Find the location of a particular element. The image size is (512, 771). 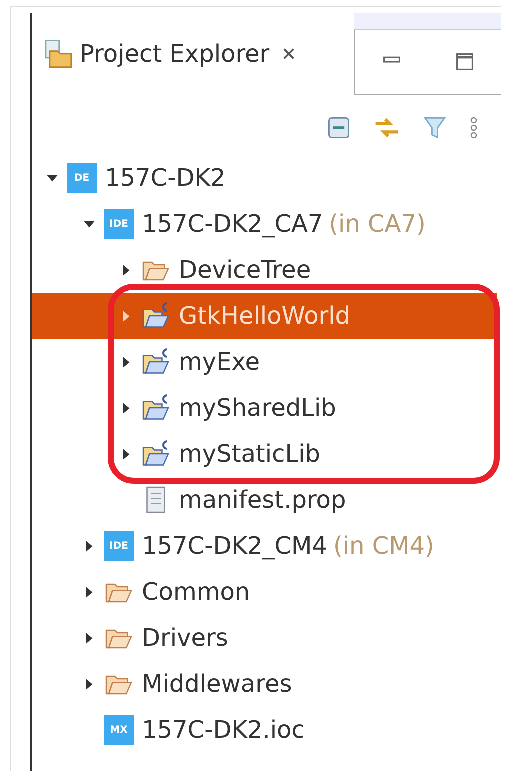

maximize-icon is located at coordinates (465, 62).